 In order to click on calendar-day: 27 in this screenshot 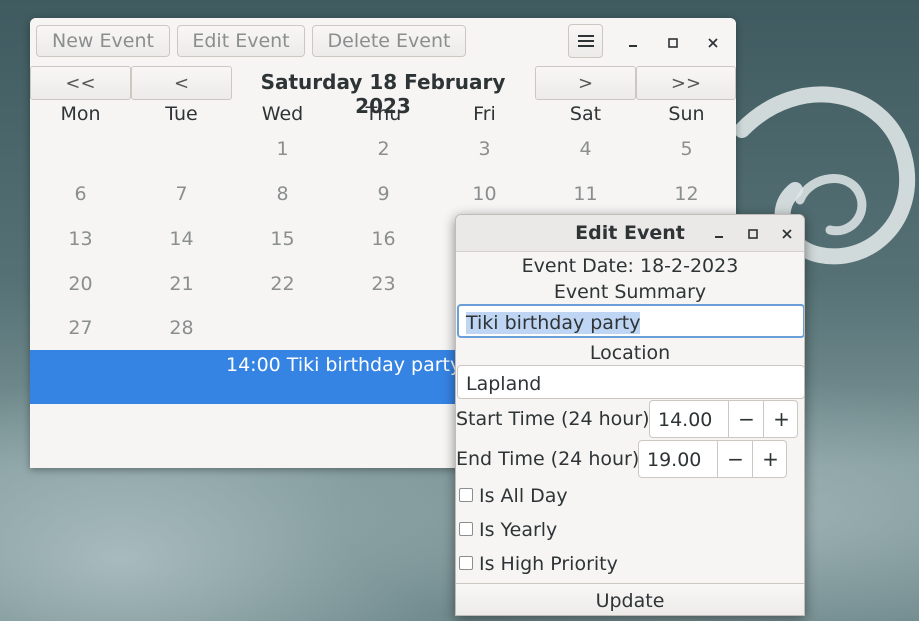, I will do `click(80, 328)`.